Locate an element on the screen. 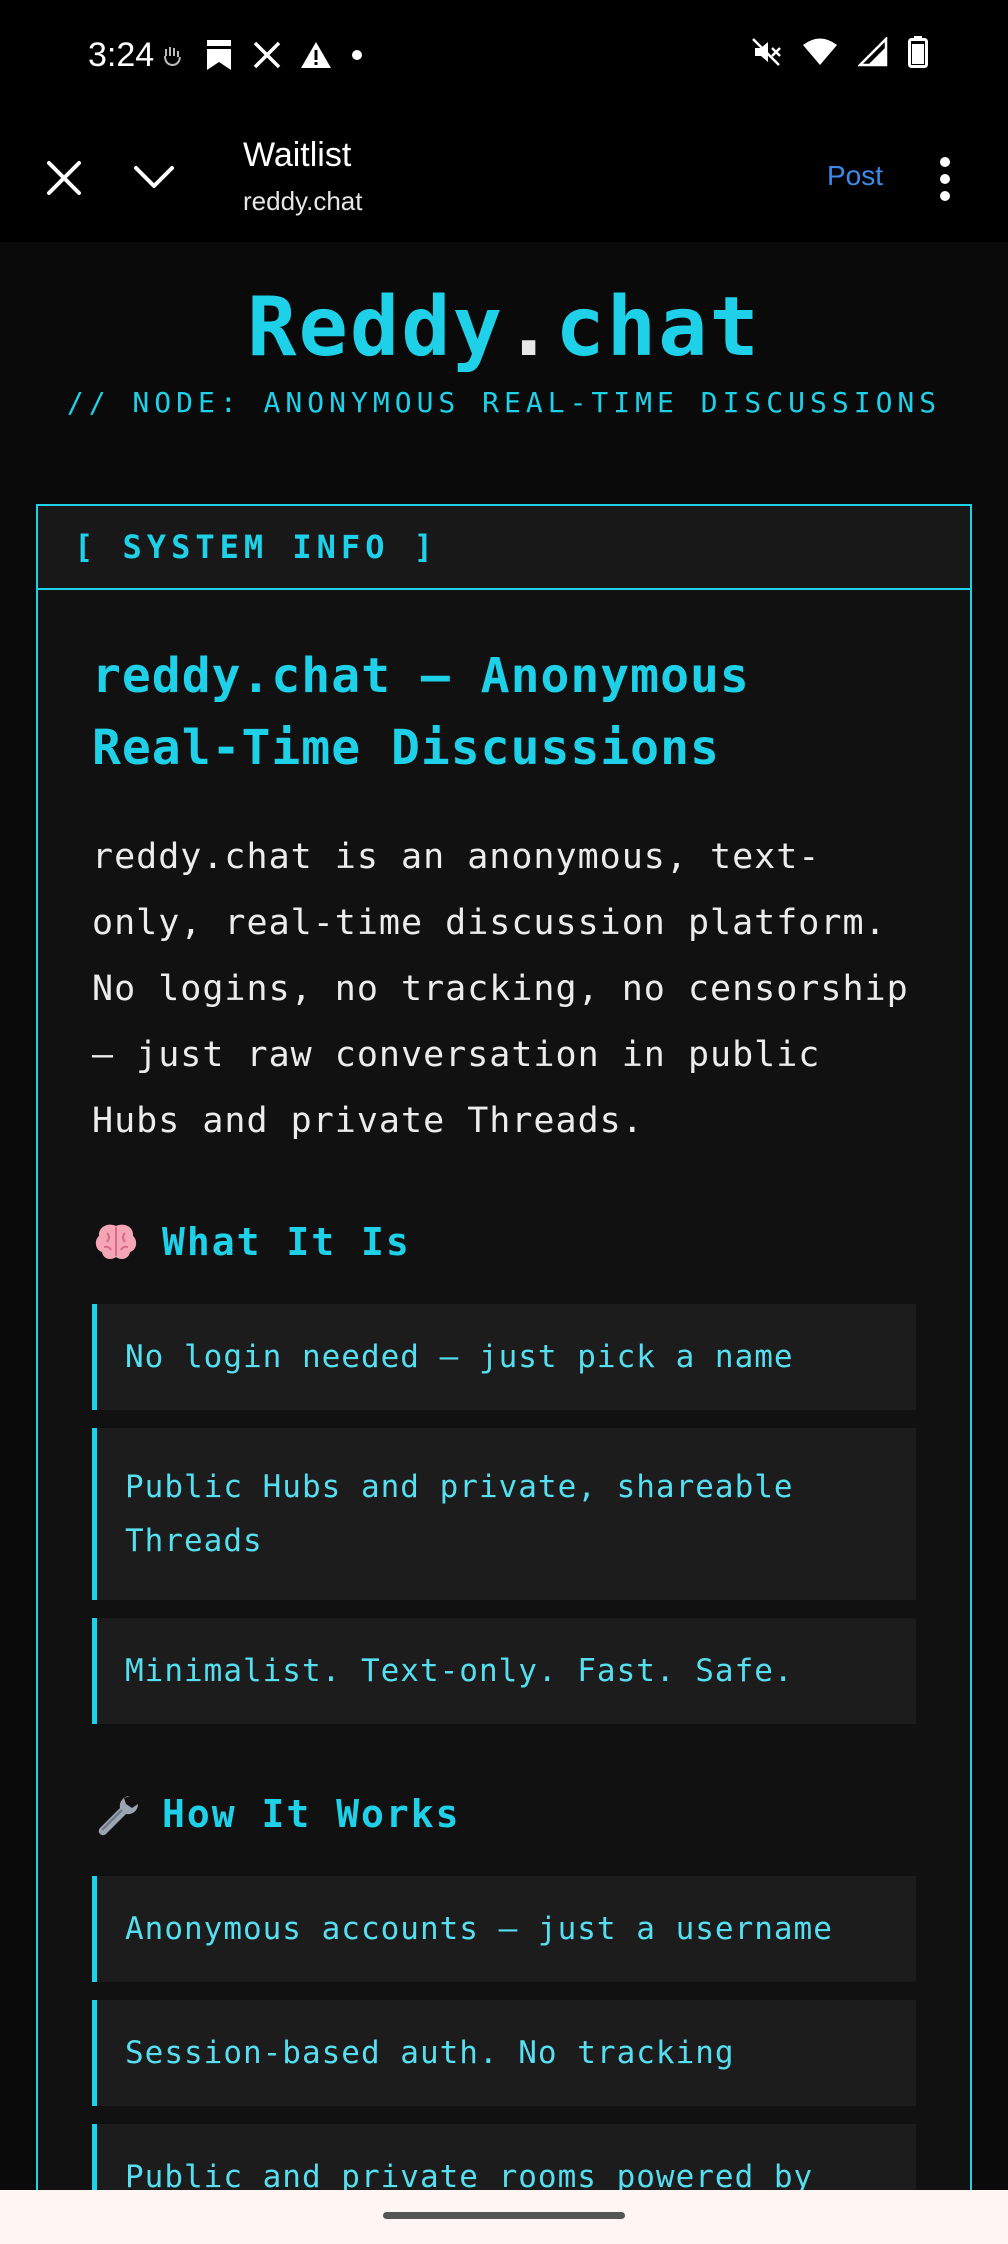  x-logo-icon is located at coordinates (267, 55).